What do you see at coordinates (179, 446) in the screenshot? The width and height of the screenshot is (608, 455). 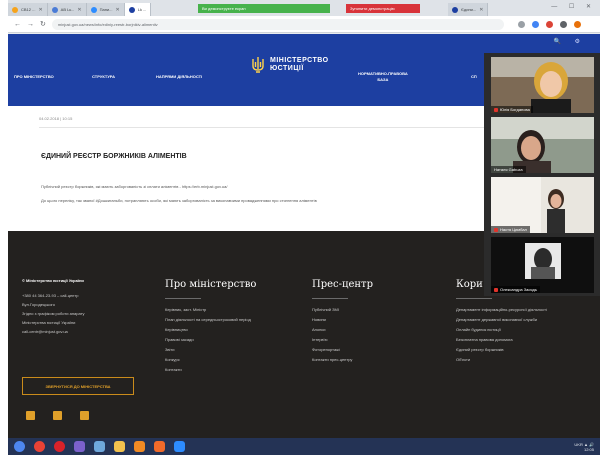 I see `zoom-icon` at bounding box center [179, 446].